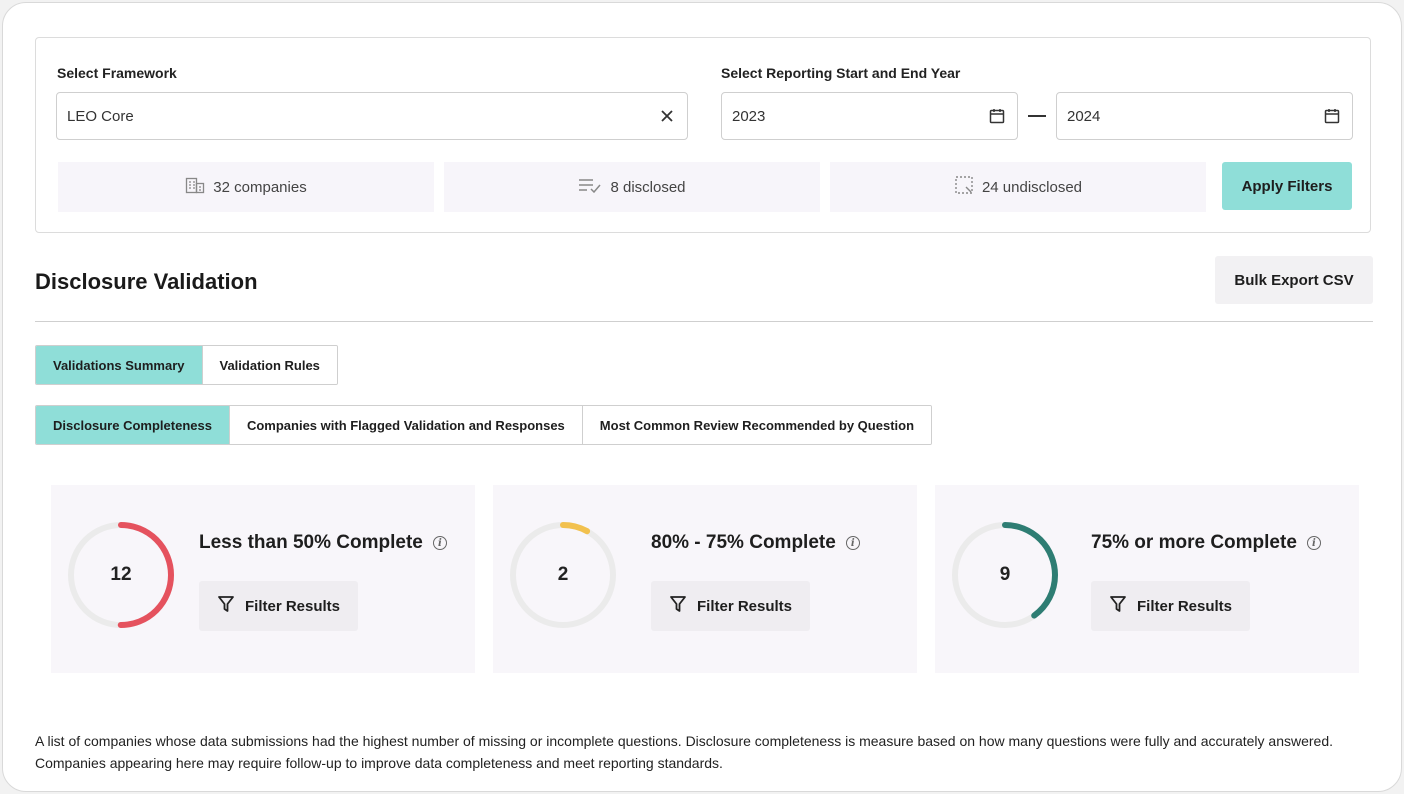 The width and height of the screenshot is (1404, 794). I want to click on undisclosed-count: 24 undisclosed, so click(1032, 187).